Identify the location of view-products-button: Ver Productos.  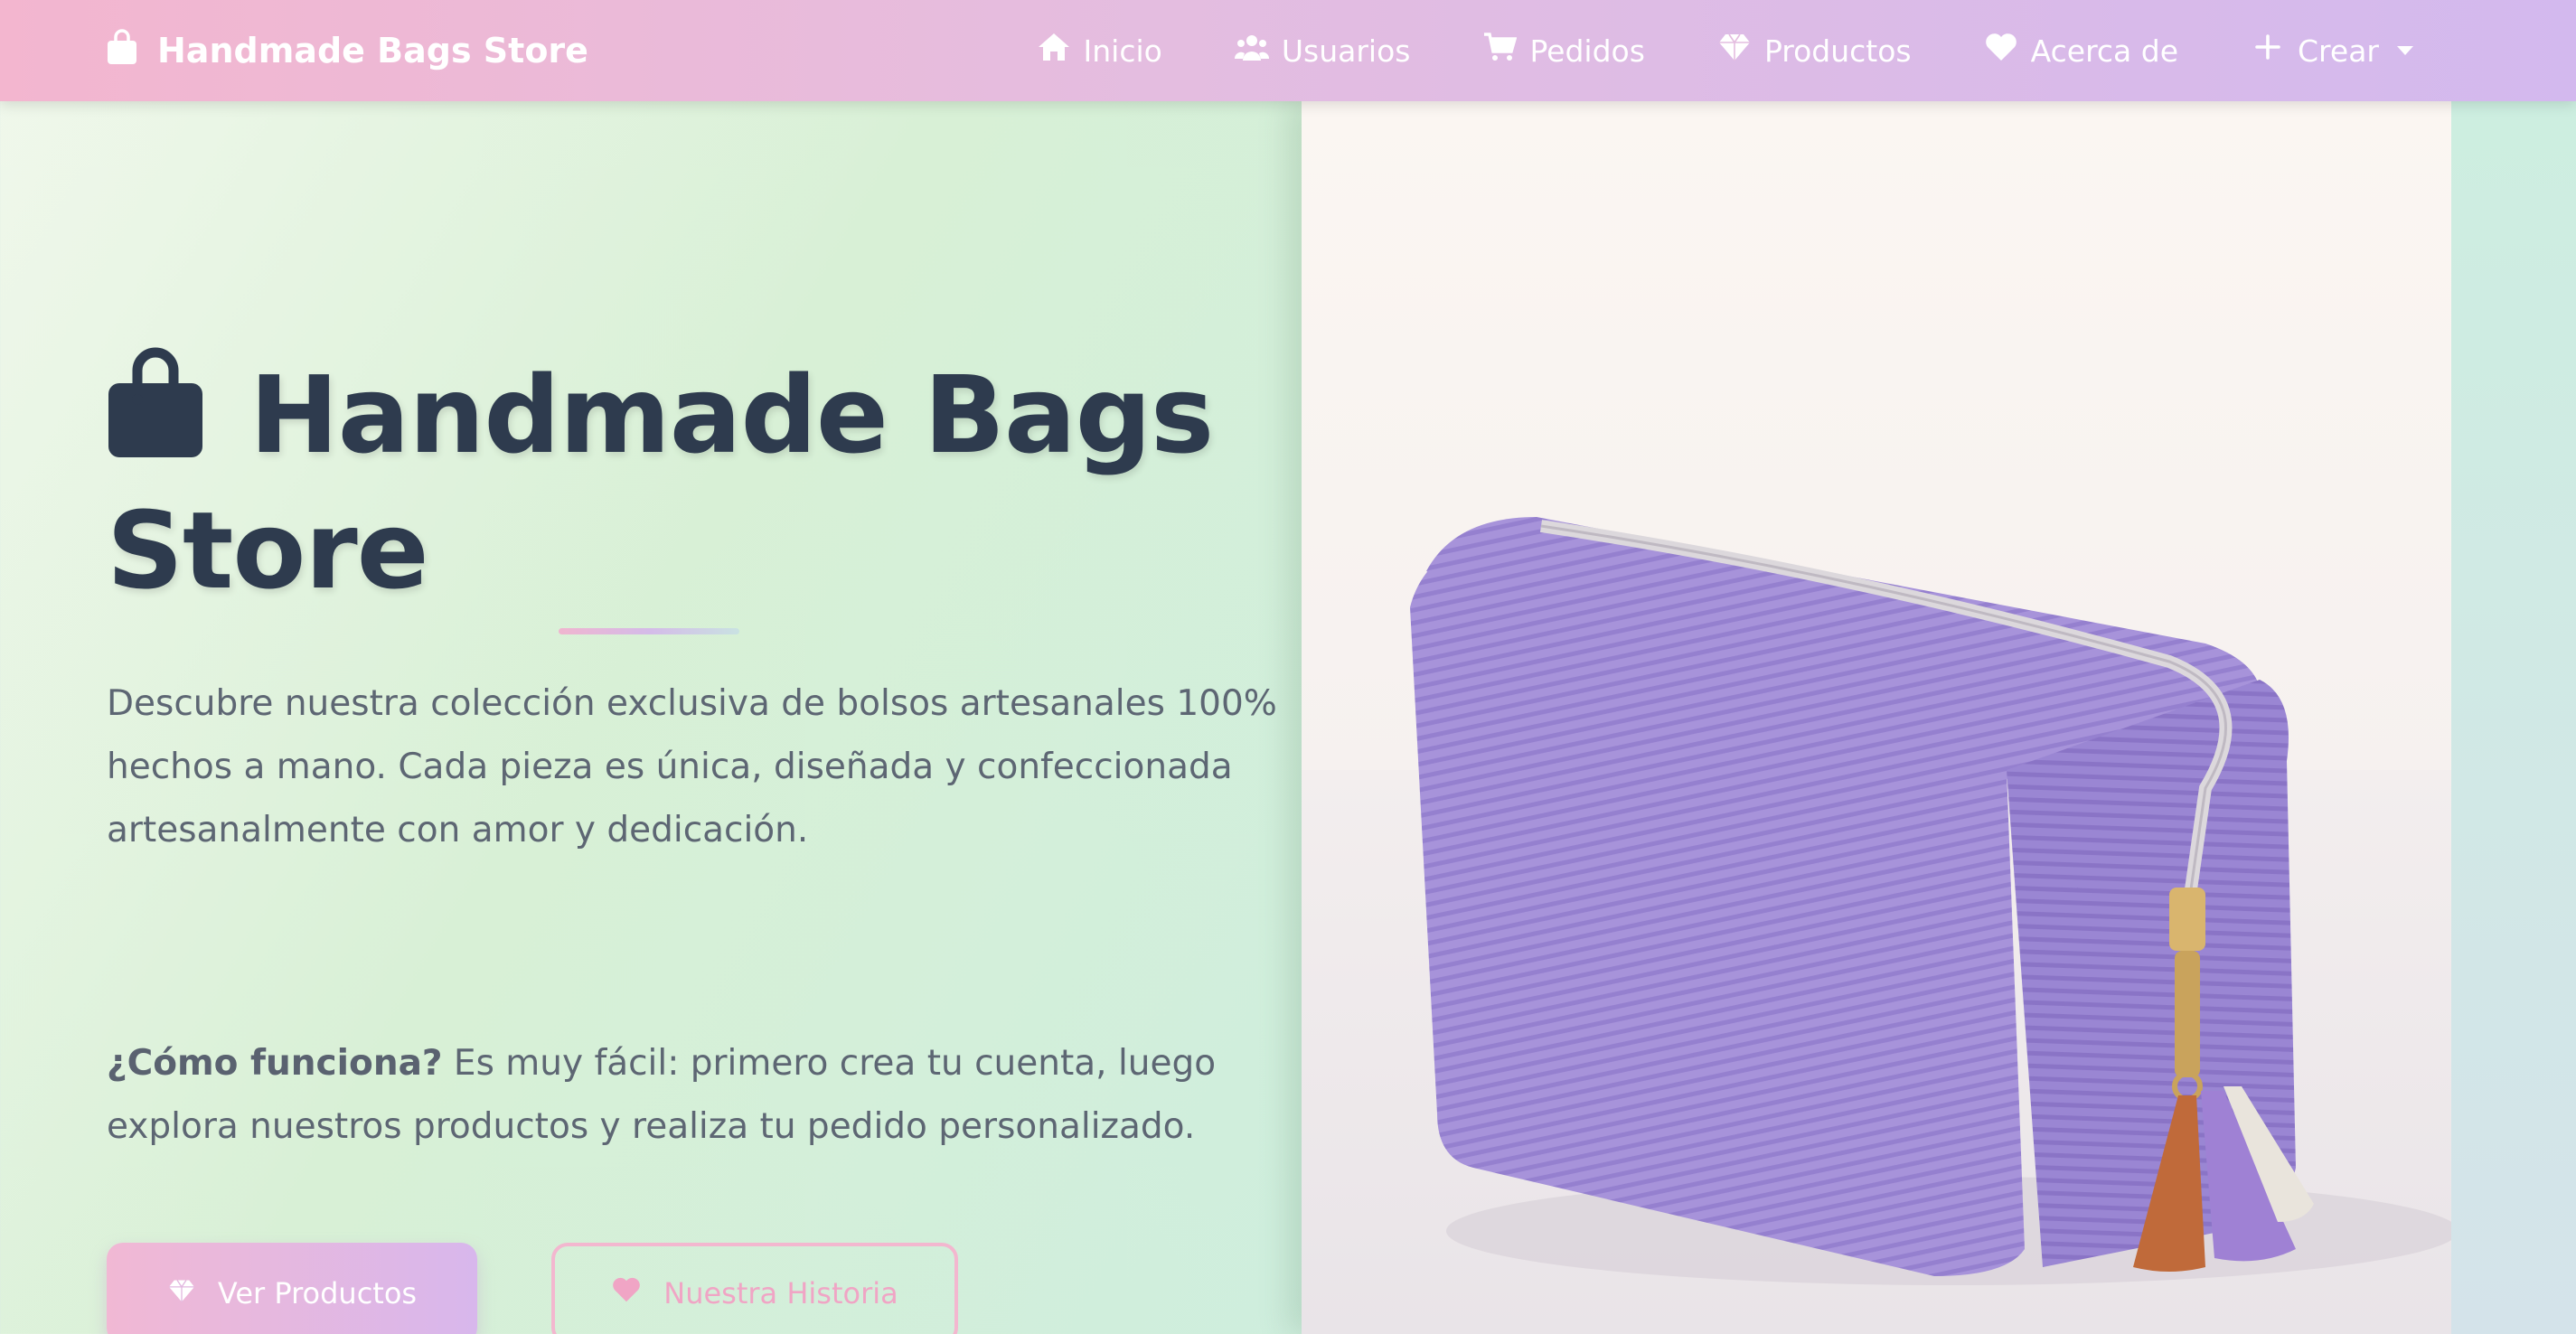
(292, 1288).